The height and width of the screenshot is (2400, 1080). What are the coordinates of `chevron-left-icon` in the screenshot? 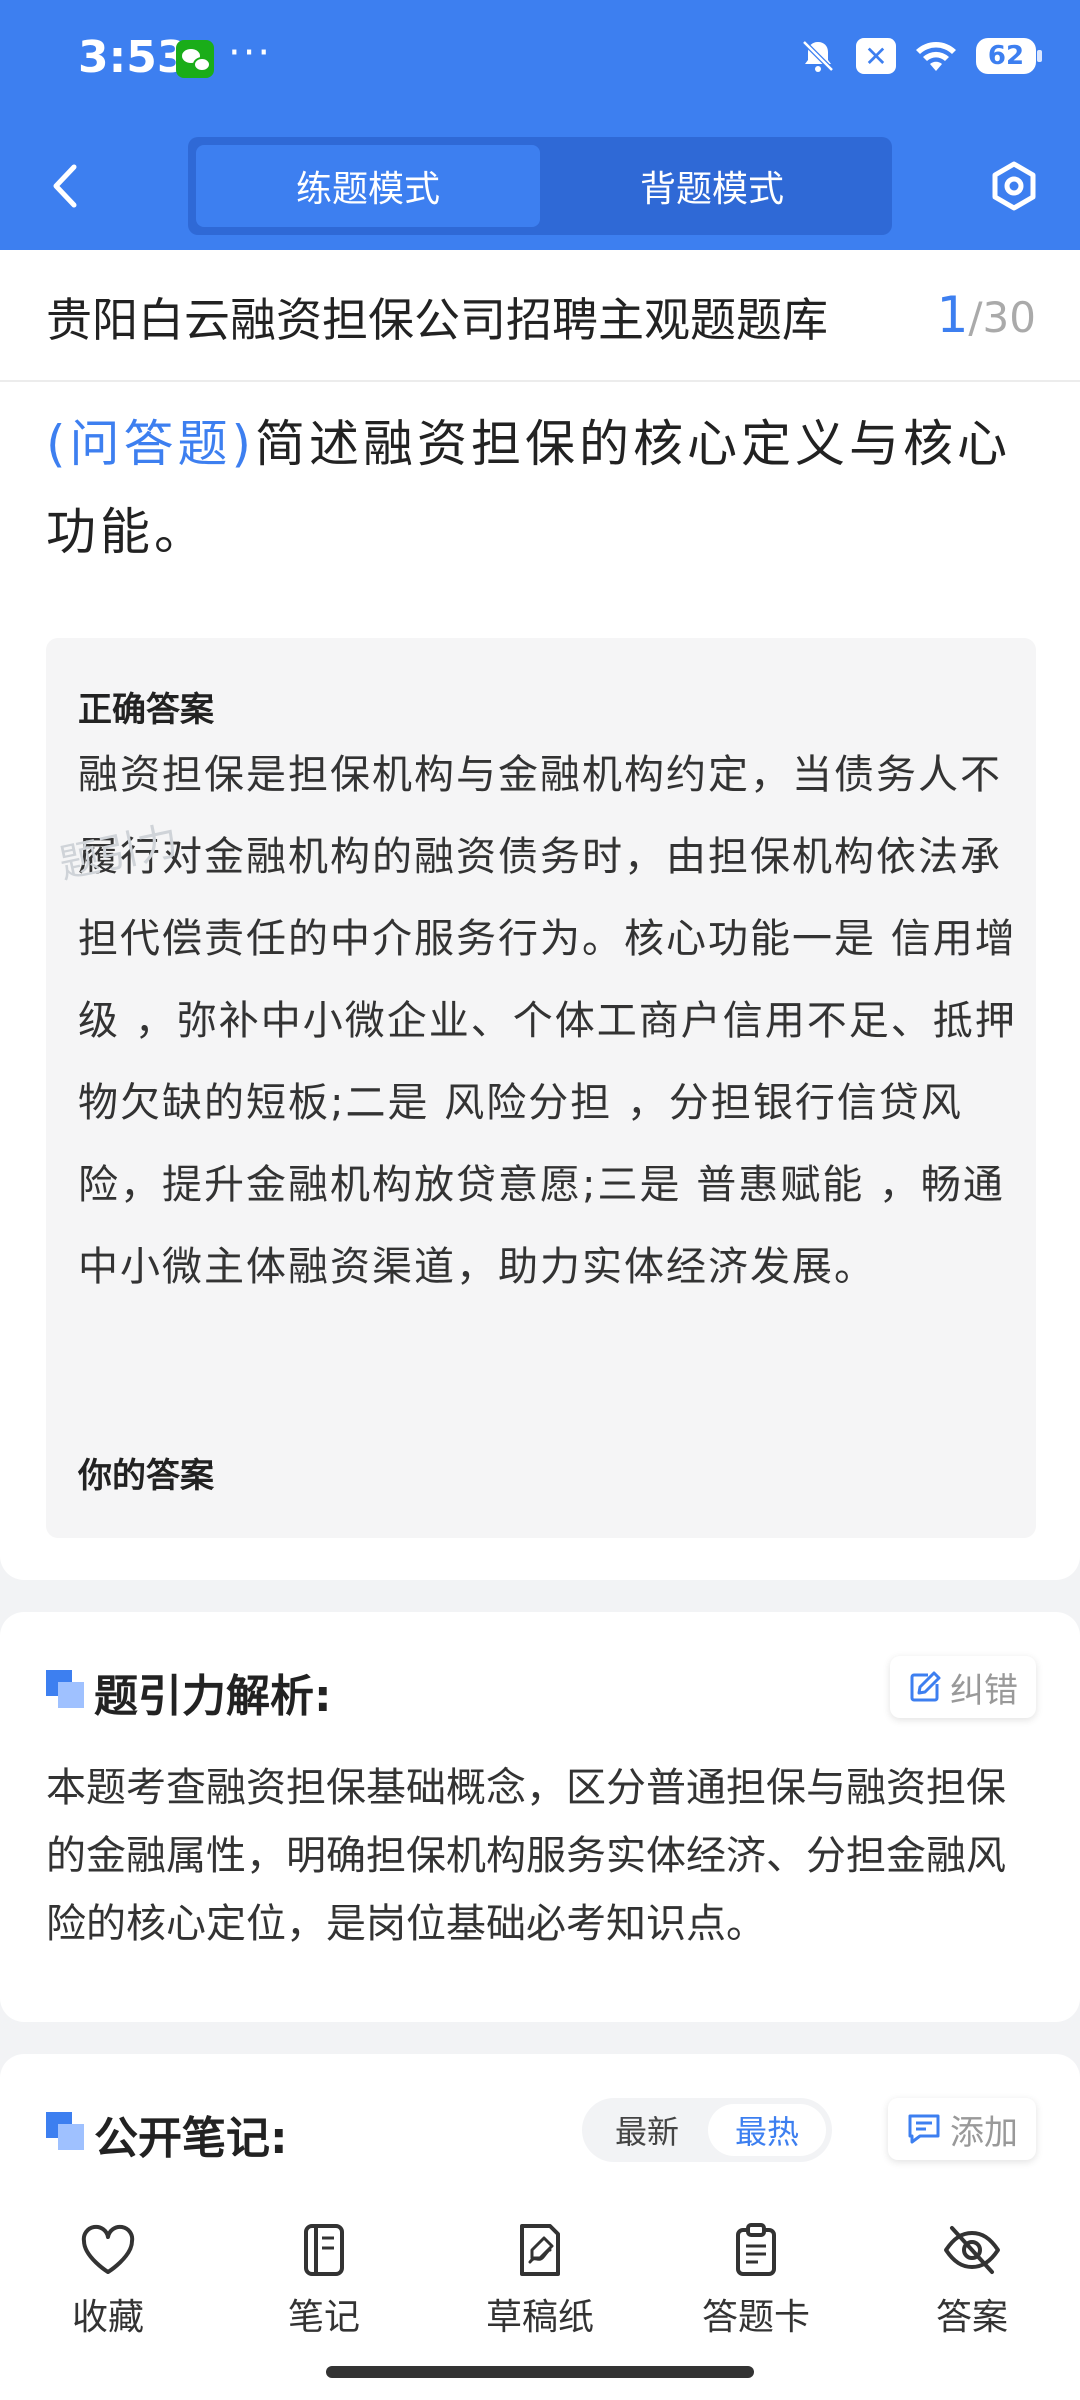 It's located at (65, 186).